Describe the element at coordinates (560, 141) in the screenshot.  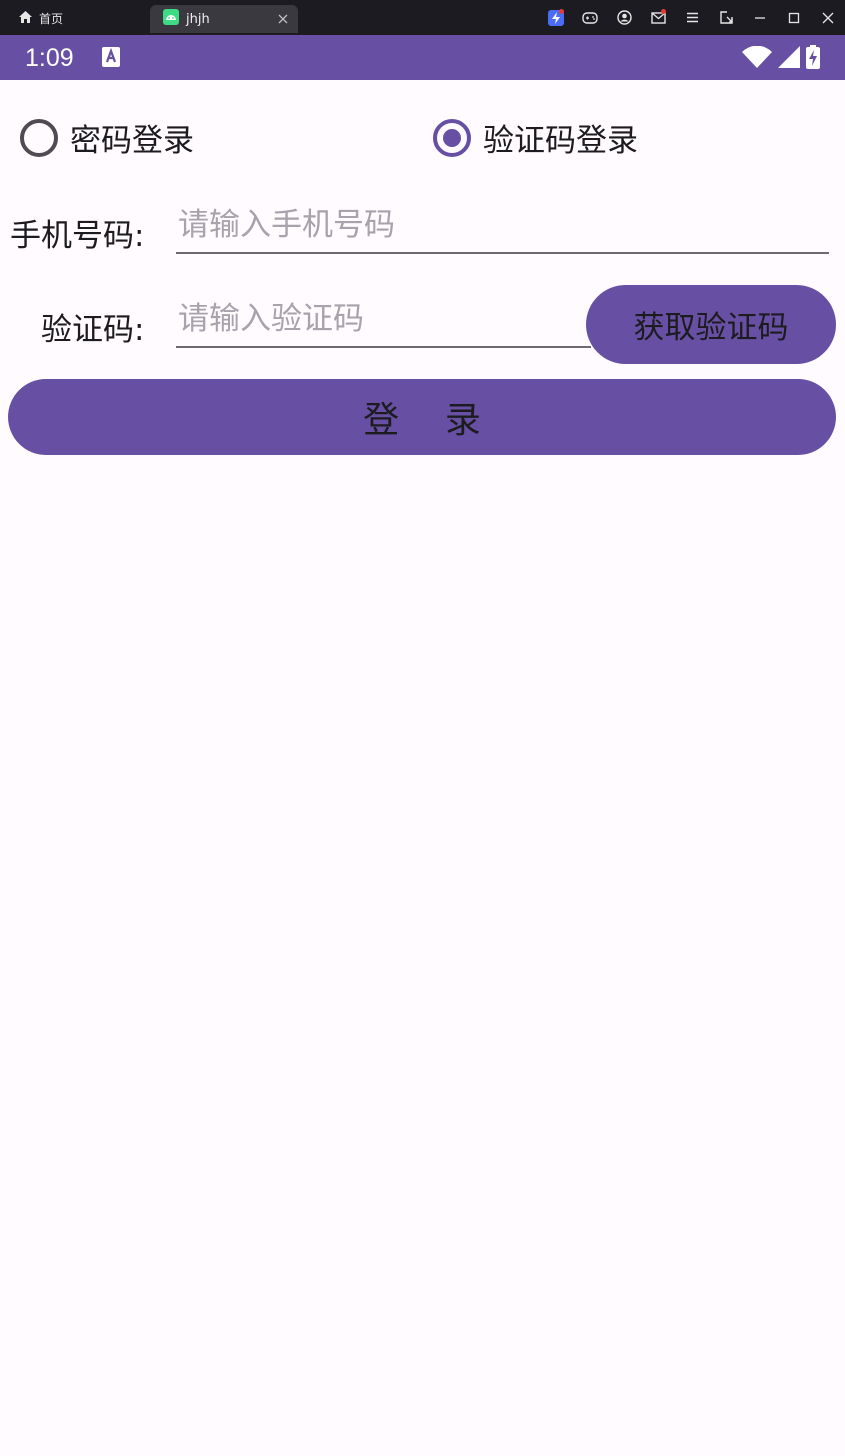
I see `code-login-label: 验证码登录` at that location.